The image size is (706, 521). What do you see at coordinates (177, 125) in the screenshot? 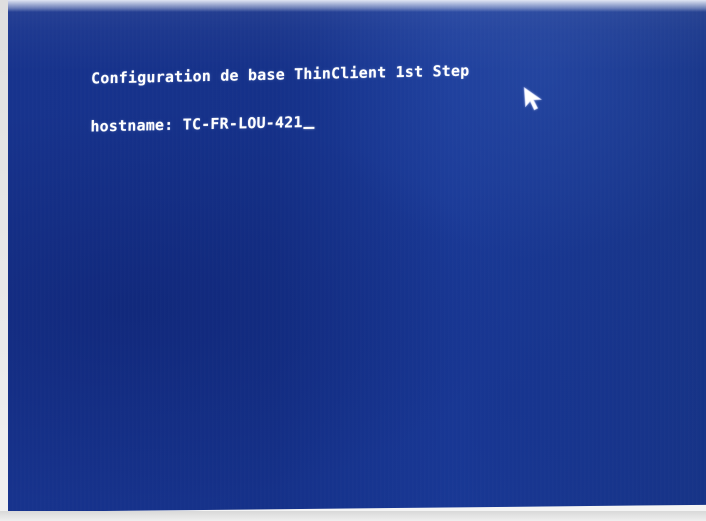
I see `hostname-spacer` at bounding box center [177, 125].